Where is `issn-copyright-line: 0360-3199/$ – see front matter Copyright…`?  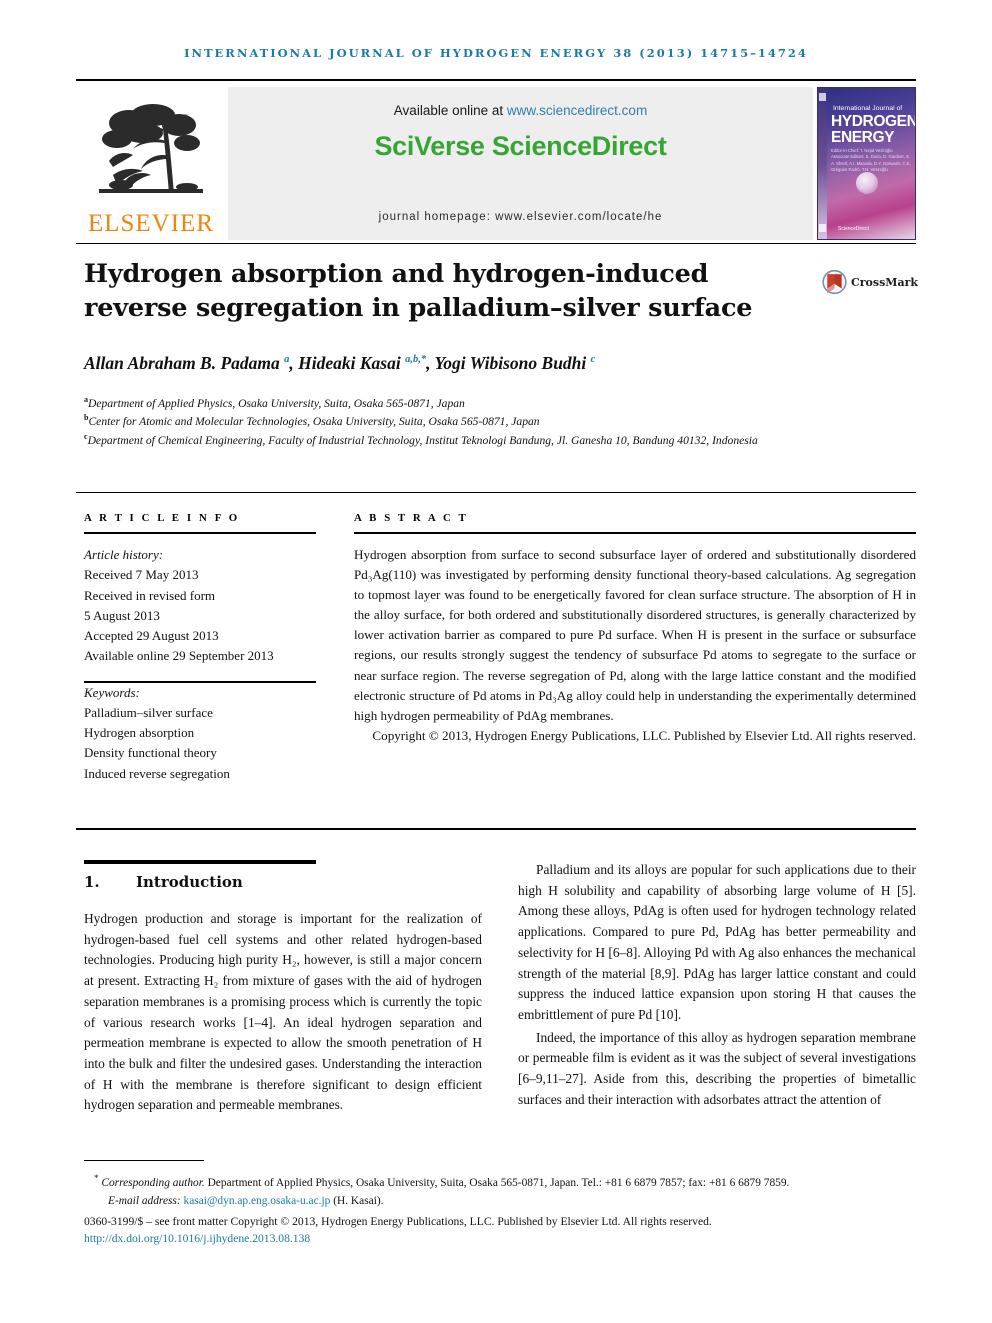
issn-copyright-line: 0360-3199/$ – see front matter Copyright… is located at coordinates (398, 1222).